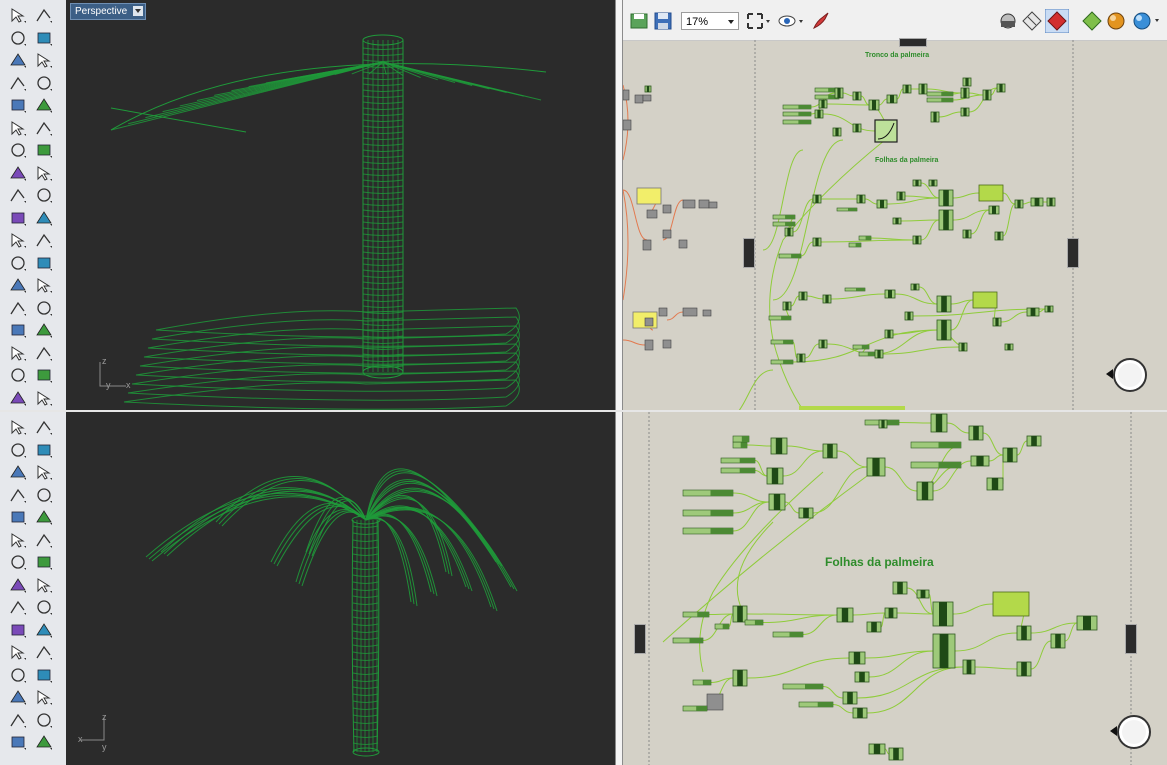 Image resolution: width=1167 pixels, height=765 pixels. I want to click on vertical-divider, so click(619, 382).